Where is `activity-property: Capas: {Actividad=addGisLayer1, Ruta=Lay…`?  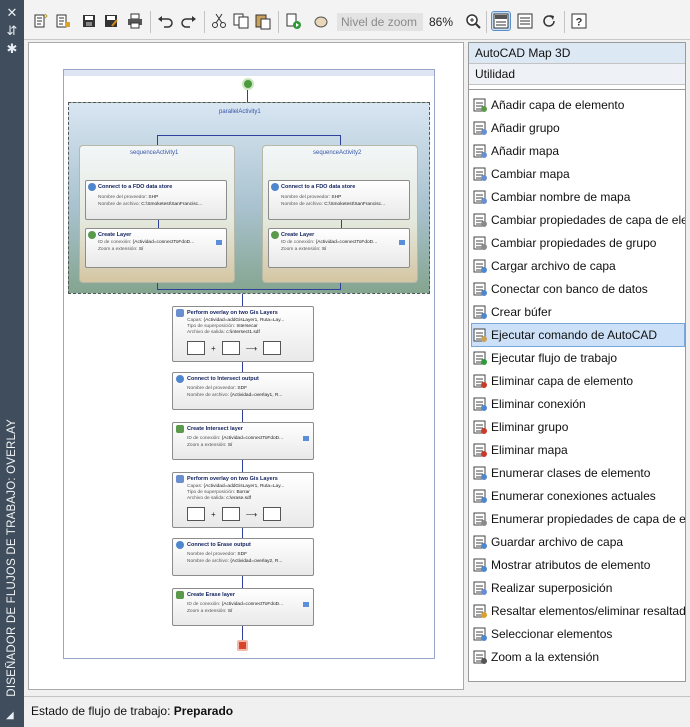 activity-property: Capas: {Actividad=addGisLayer1, Ruta=Lay… is located at coordinates (236, 320).